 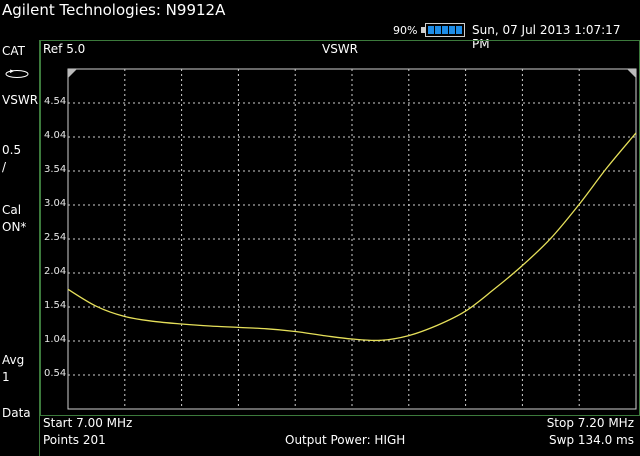 What do you see at coordinates (591, 440) in the screenshot?
I see `sweep-time: Swp 134.0 ms` at bounding box center [591, 440].